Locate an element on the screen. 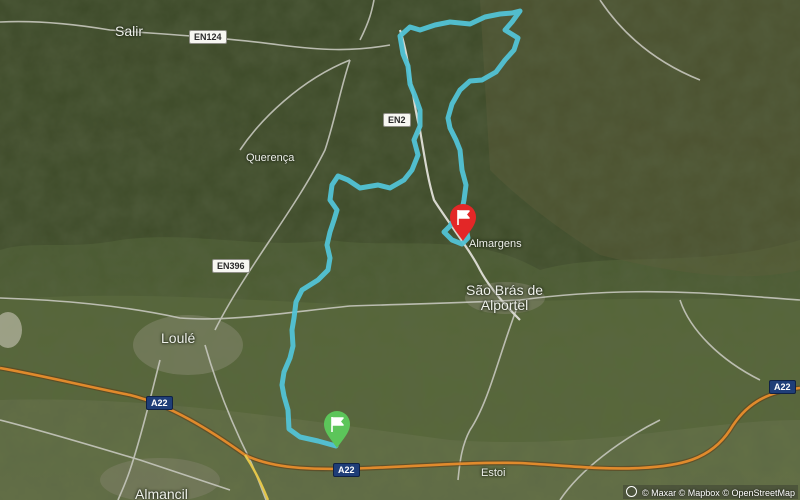 The width and height of the screenshot is (800, 500). attribution-osm: © OpenStreetMap is located at coordinates (758, 493).